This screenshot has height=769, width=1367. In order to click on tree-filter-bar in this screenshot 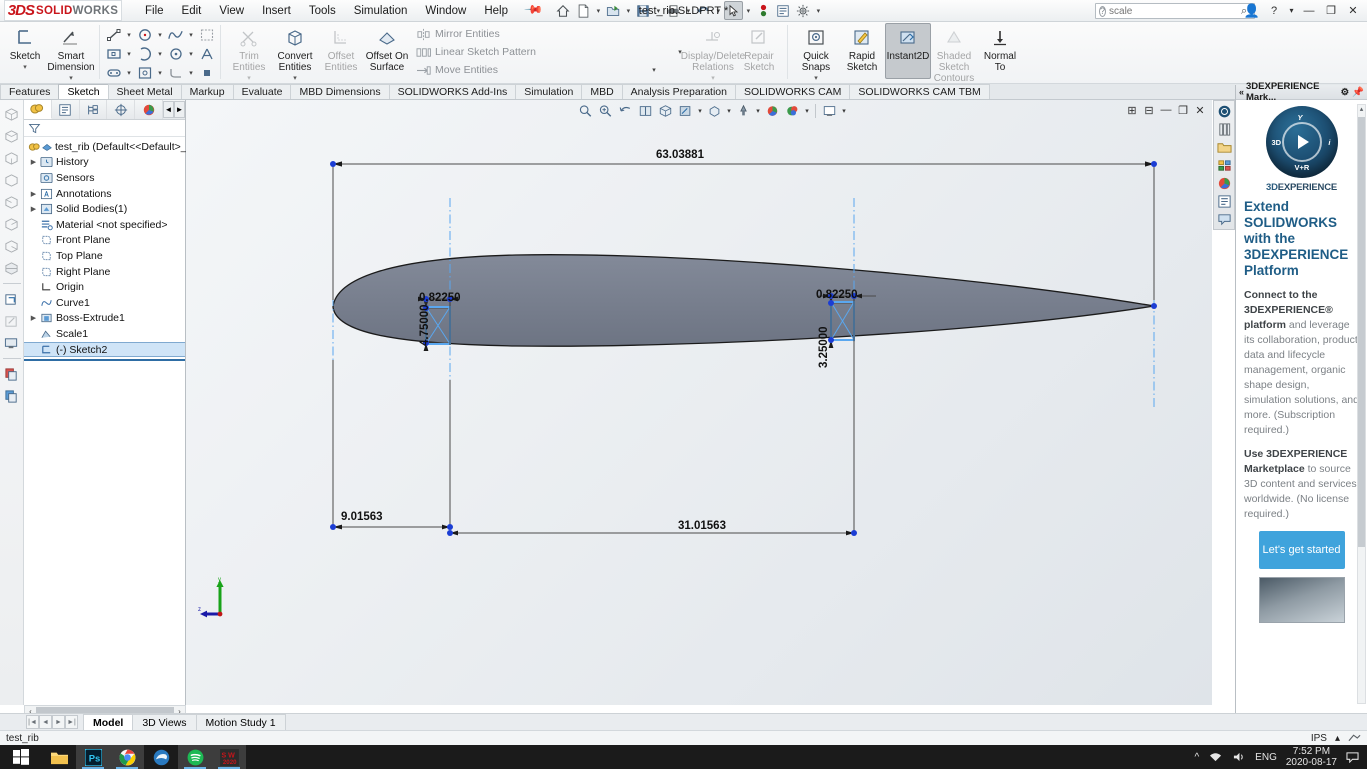, I will do `click(104, 128)`.